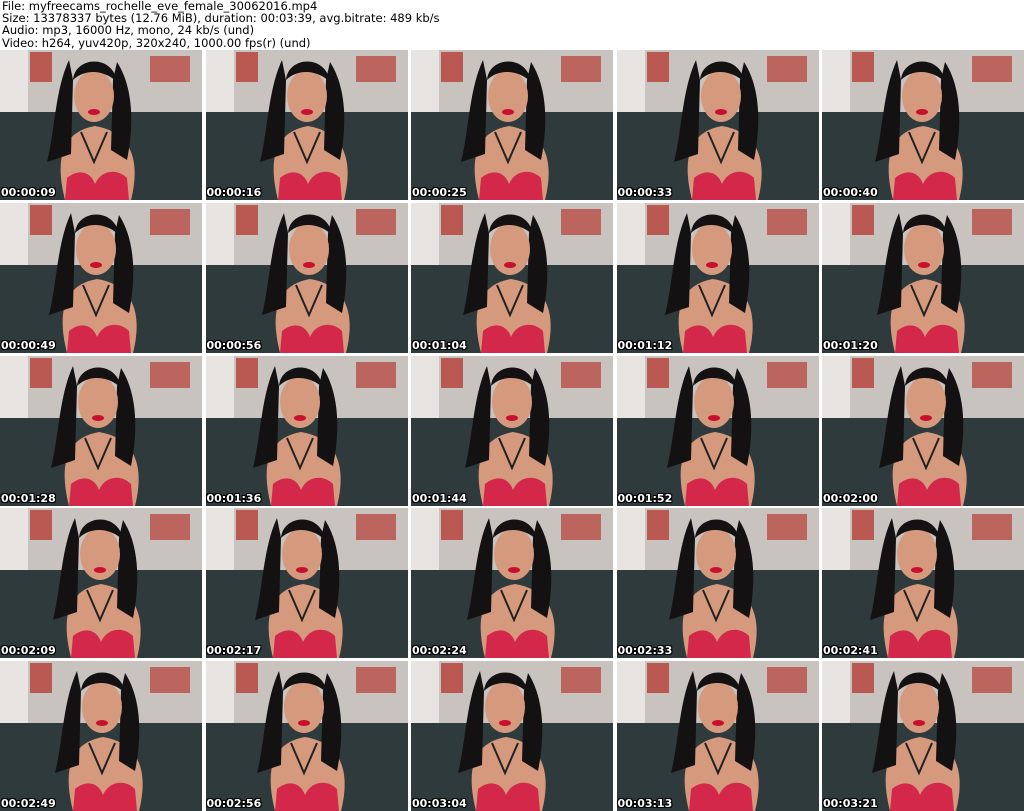  Describe the element at coordinates (234, 498) in the screenshot. I see `frame-timestamp: 00:01:36` at that location.